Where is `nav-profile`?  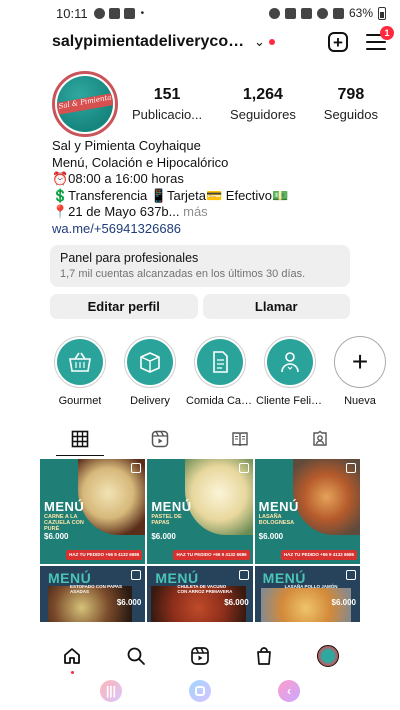
nav-profile is located at coordinates (328, 656).